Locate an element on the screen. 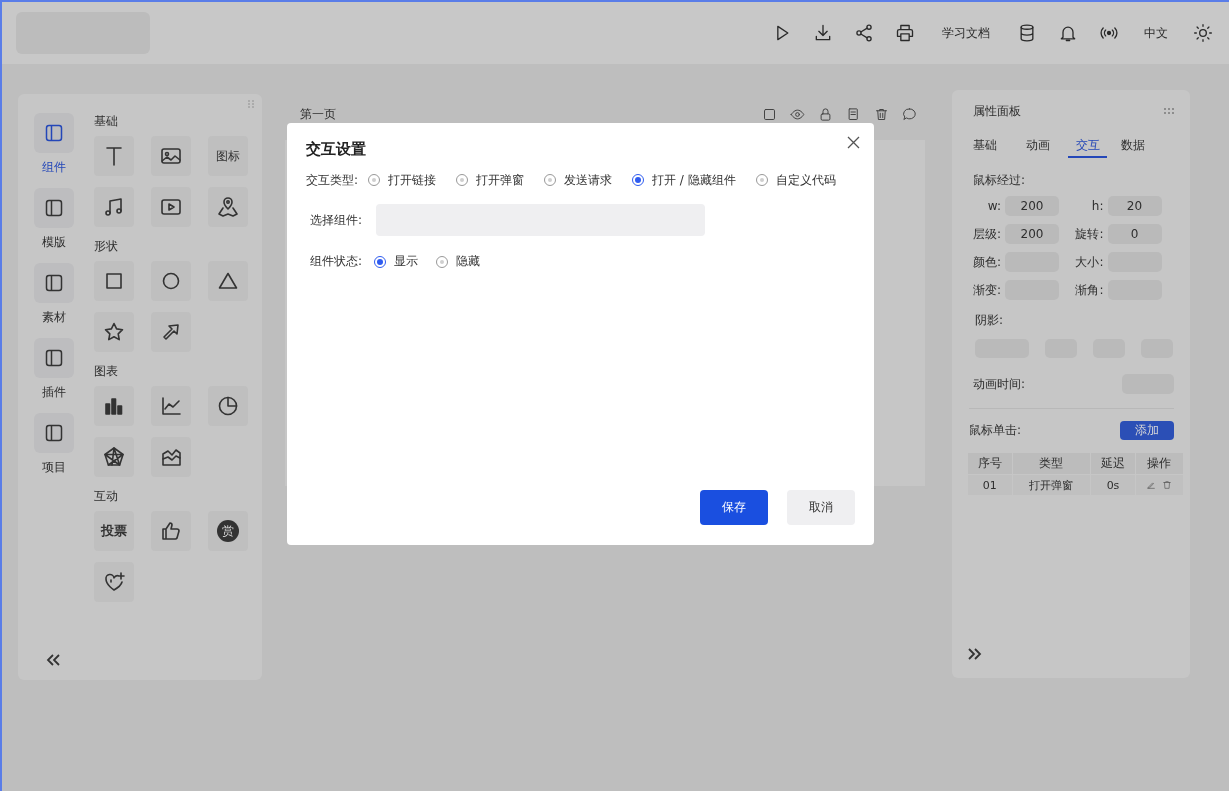  option-label: 自定义代码 is located at coordinates (805, 180).